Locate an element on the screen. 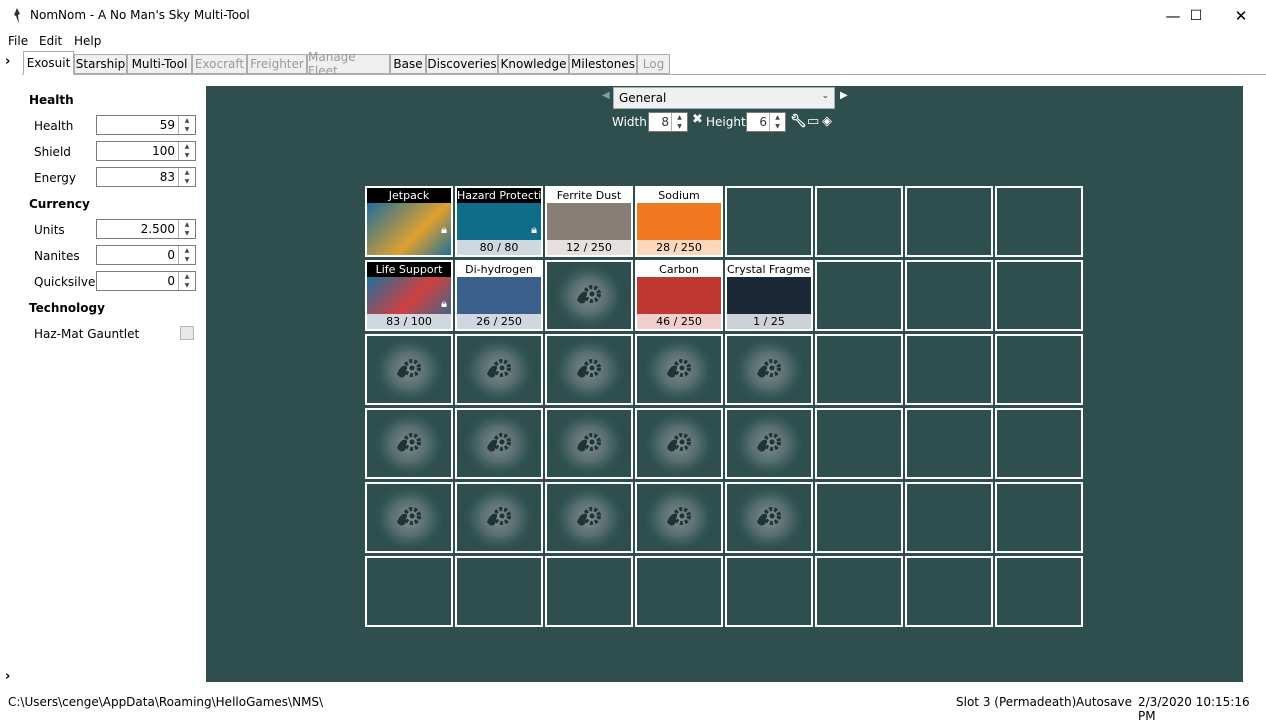 Image resolution: width=1266 pixels, height=723 pixels. energy-stepper-arrows: ▲ ▼ is located at coordinates (186, 177).